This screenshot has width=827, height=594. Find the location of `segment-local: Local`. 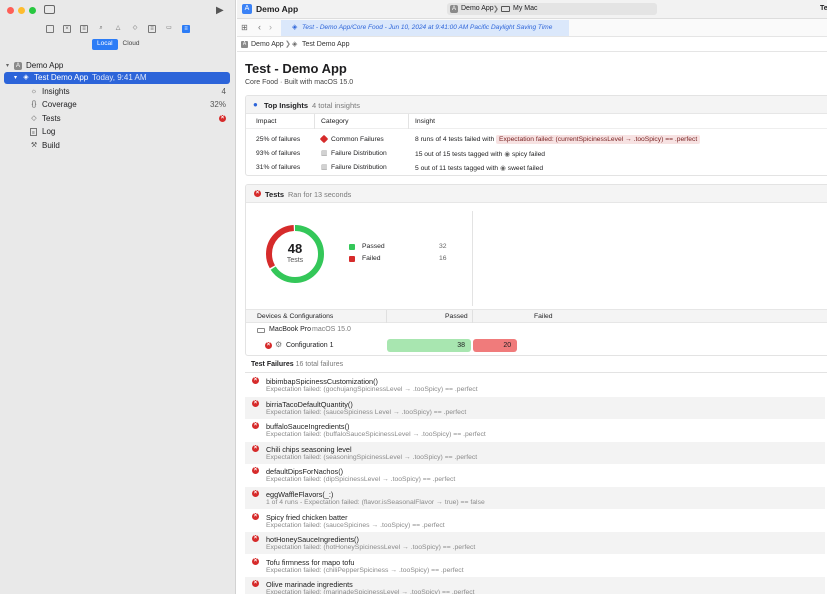

segment-local: Local is located at coordinates (105, 44).